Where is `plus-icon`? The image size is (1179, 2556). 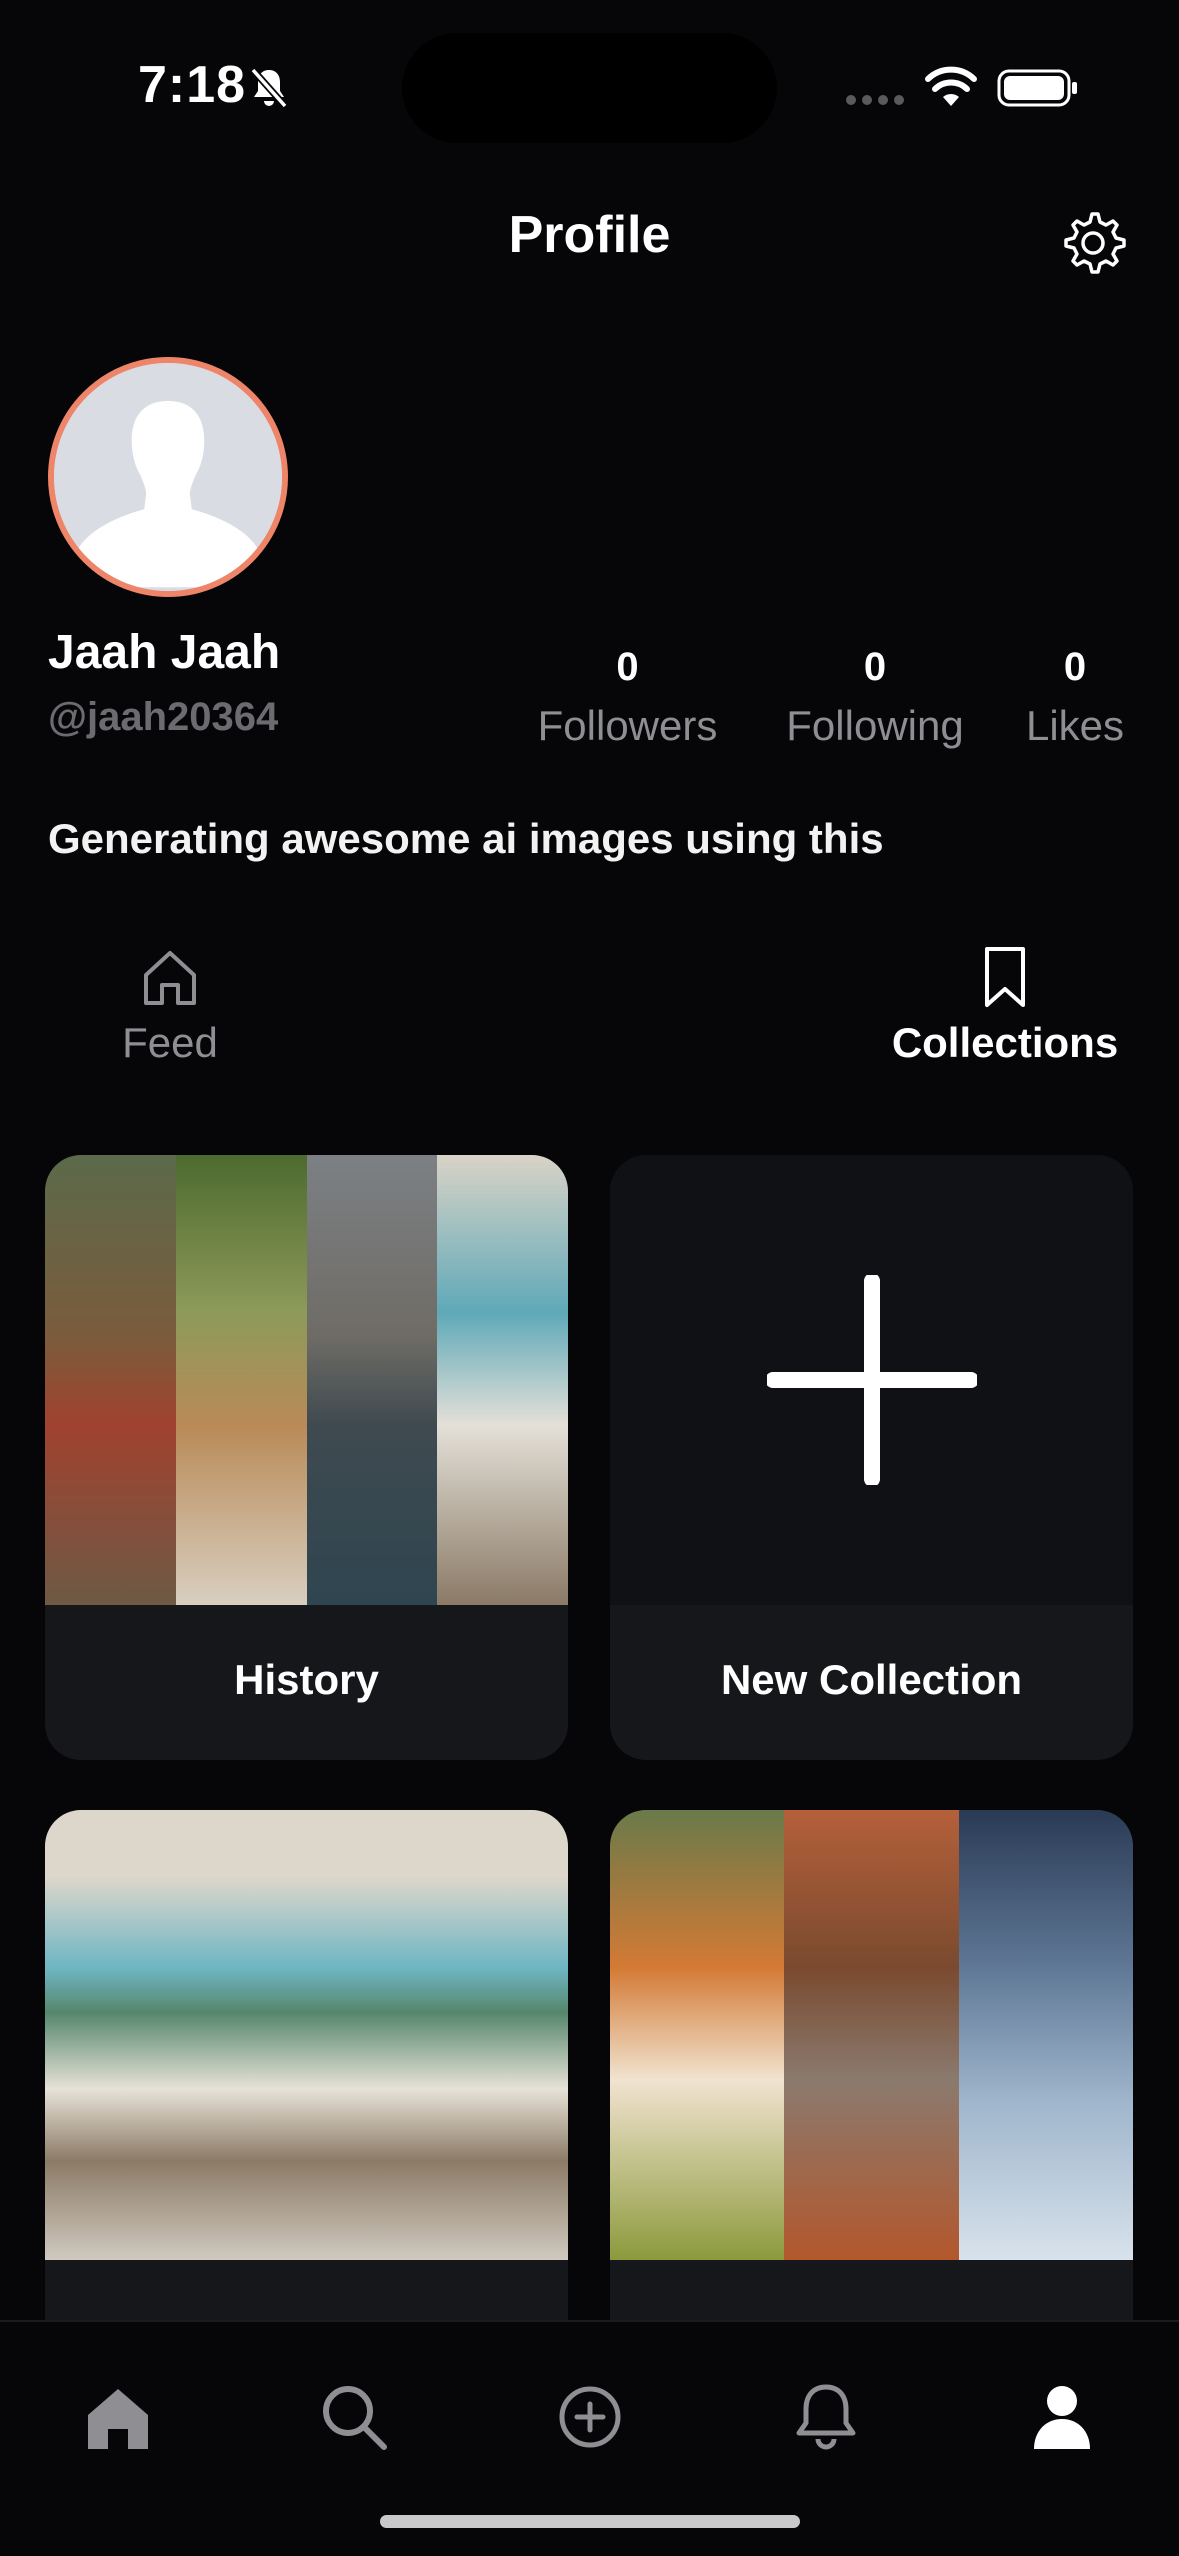 plus-icon is located at coordinates (872, 1380).